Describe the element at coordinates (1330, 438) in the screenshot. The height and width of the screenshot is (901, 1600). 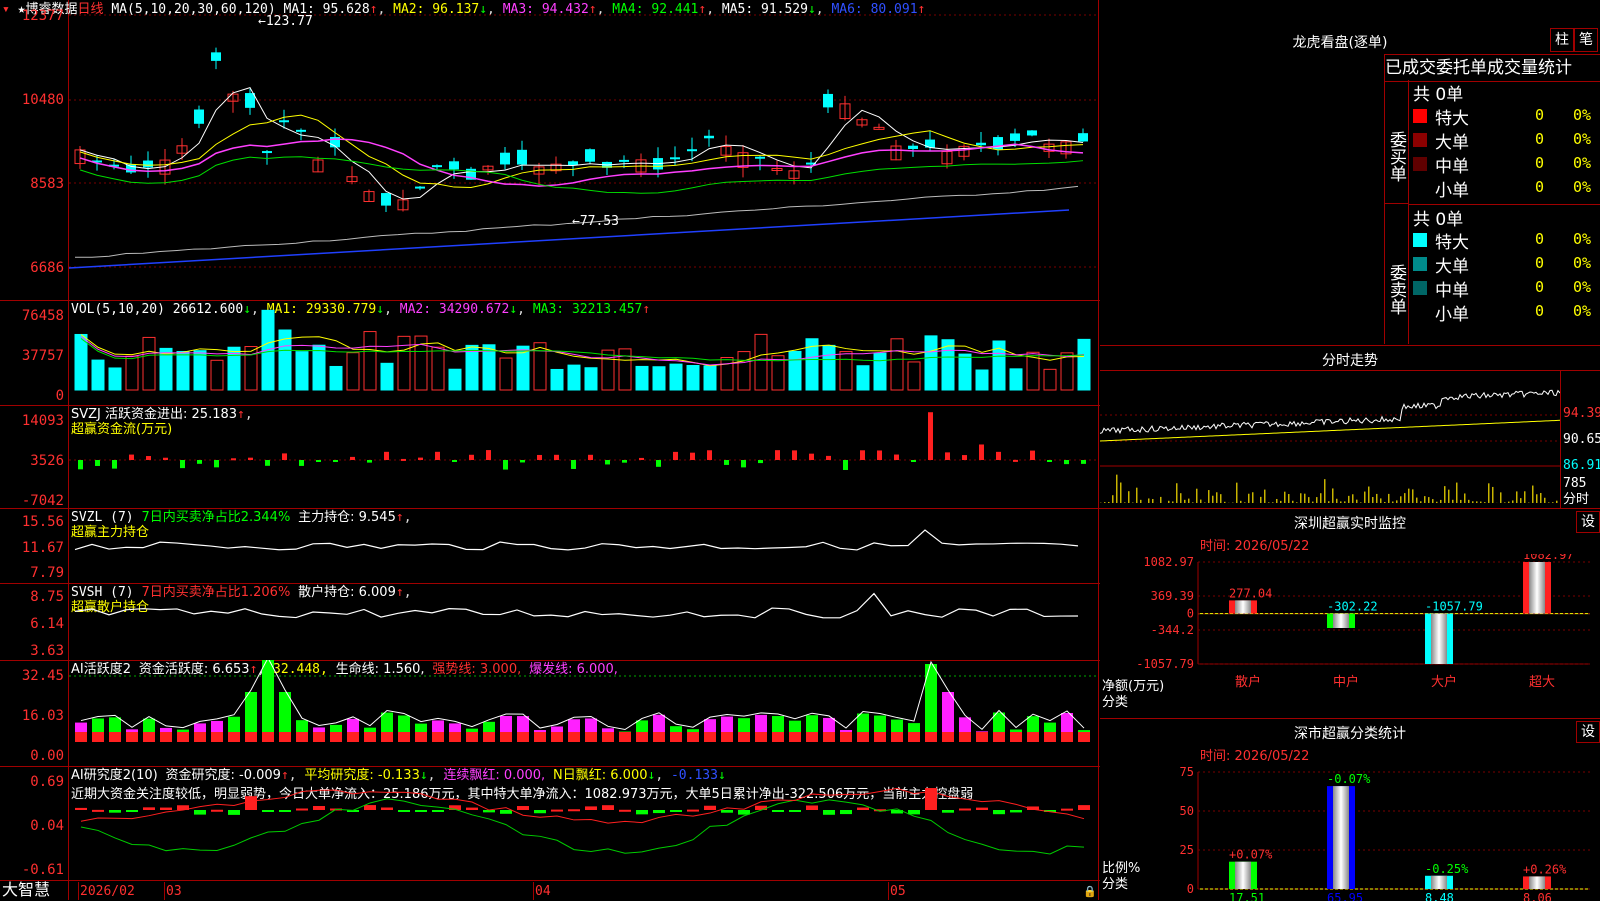
I see `intraday-chart` at that location.